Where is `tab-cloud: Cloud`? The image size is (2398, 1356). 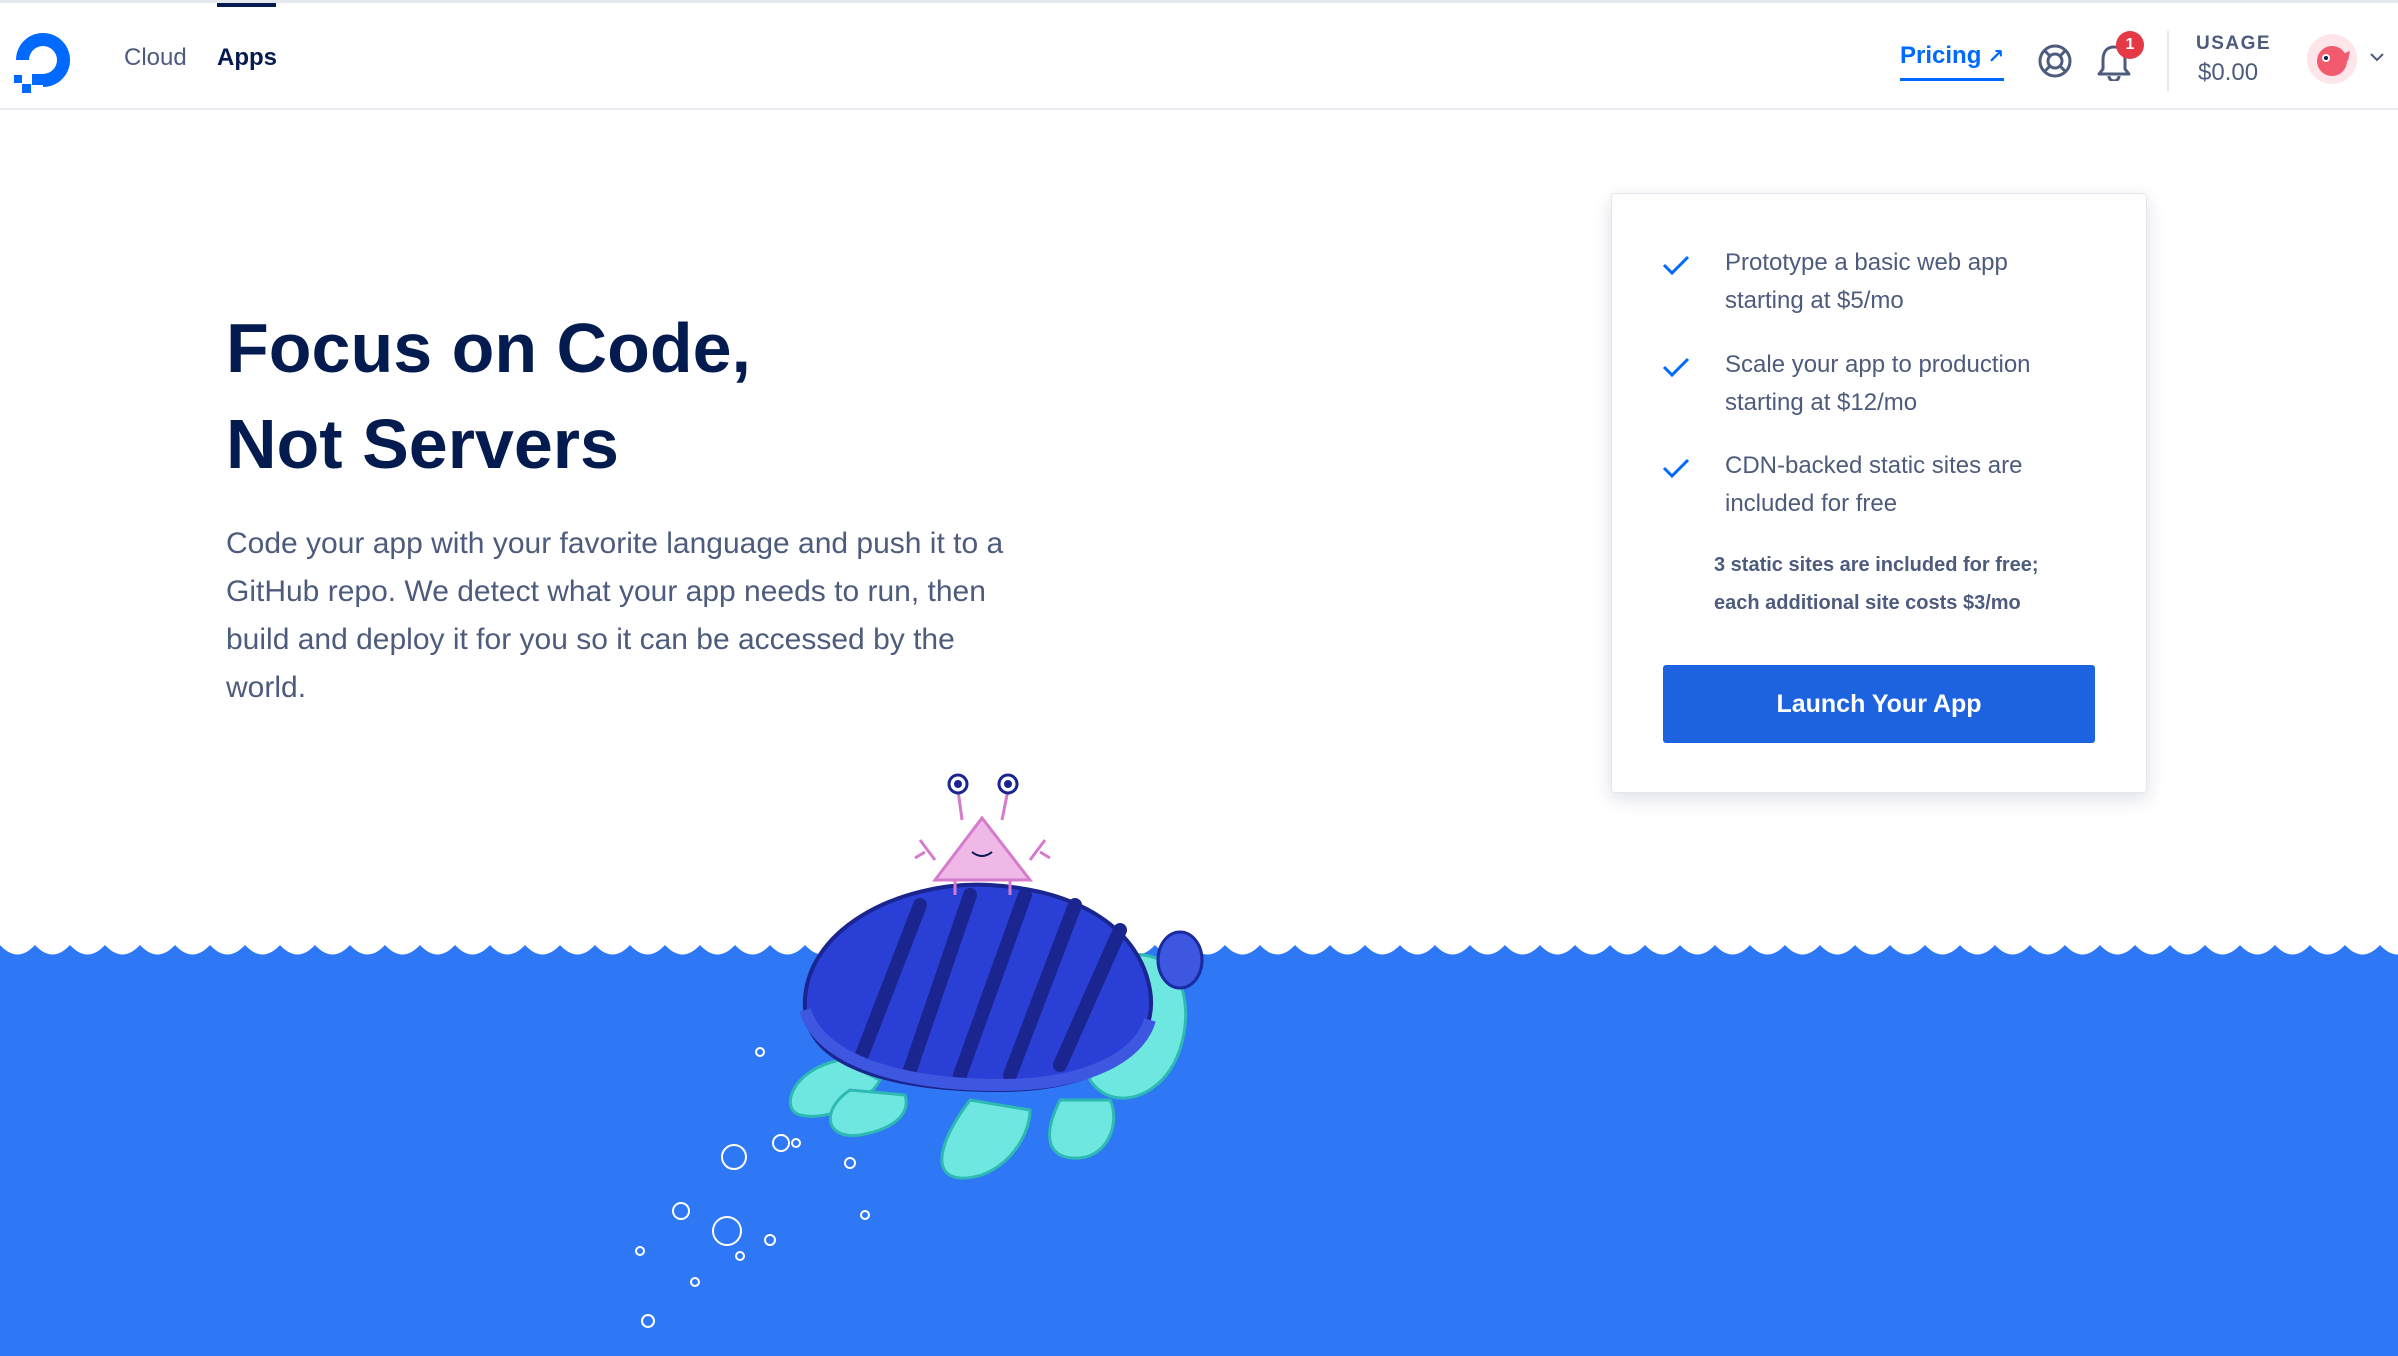
tab-cloud: Cloud is located at coordinates (155, 58).